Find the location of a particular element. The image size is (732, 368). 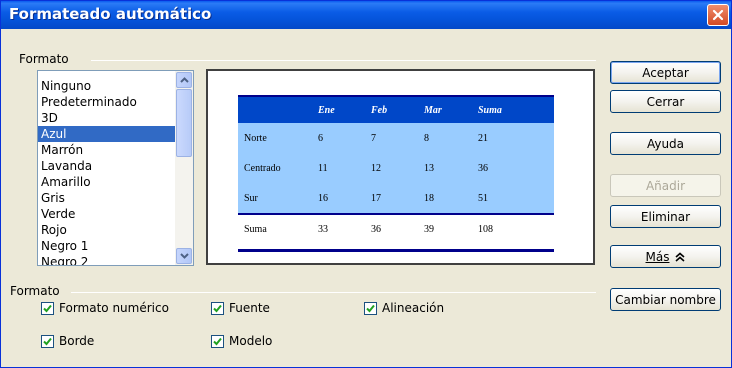

alineacion-checkbox: Alineación is located at coordinates (404, 308).